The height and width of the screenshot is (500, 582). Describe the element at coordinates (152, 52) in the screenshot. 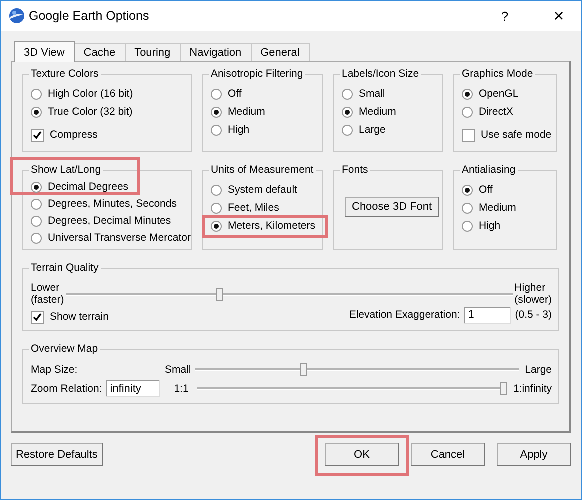

I see `tab: Touring` at that location.